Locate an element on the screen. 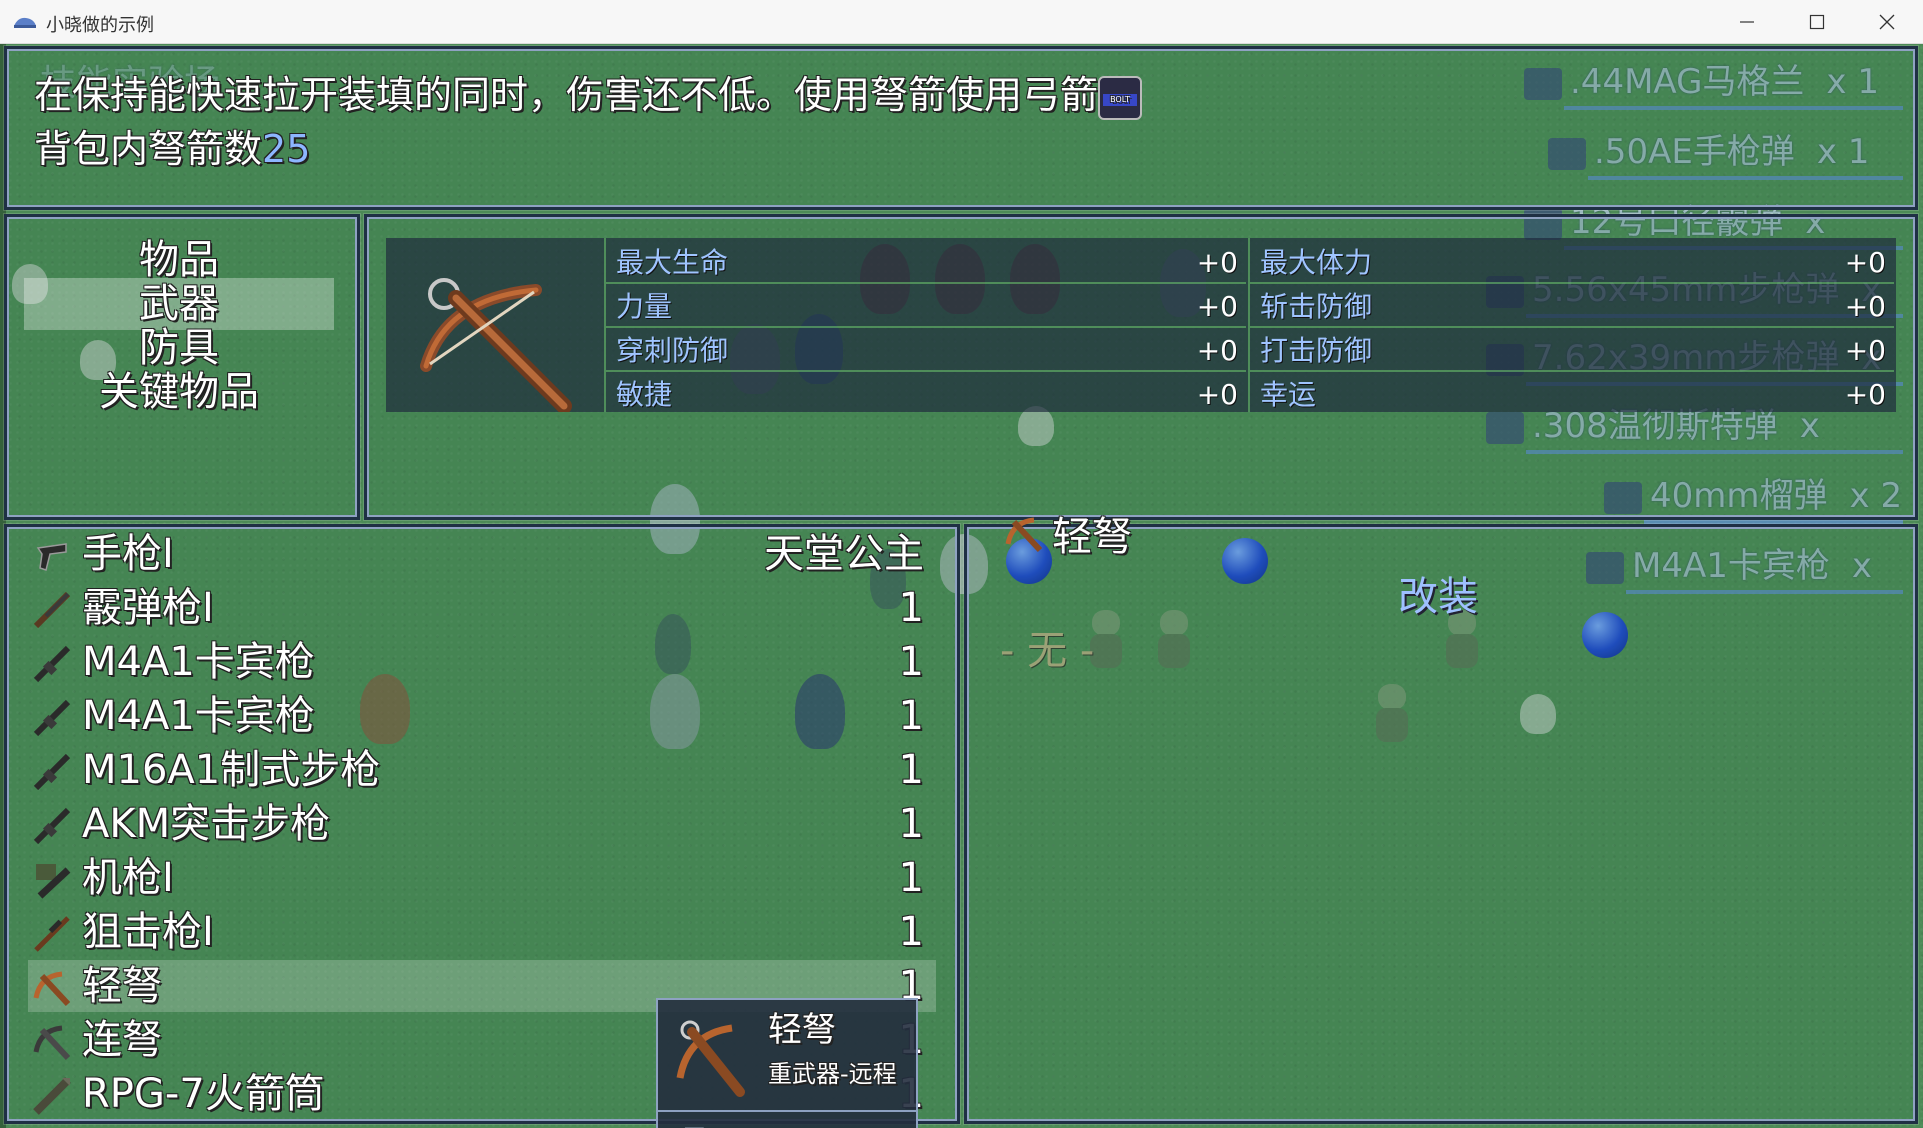 The width and height of the screenshot is (1923, 1128). tooltip-name: 轻弩 is located at coordinates (802, 1030).